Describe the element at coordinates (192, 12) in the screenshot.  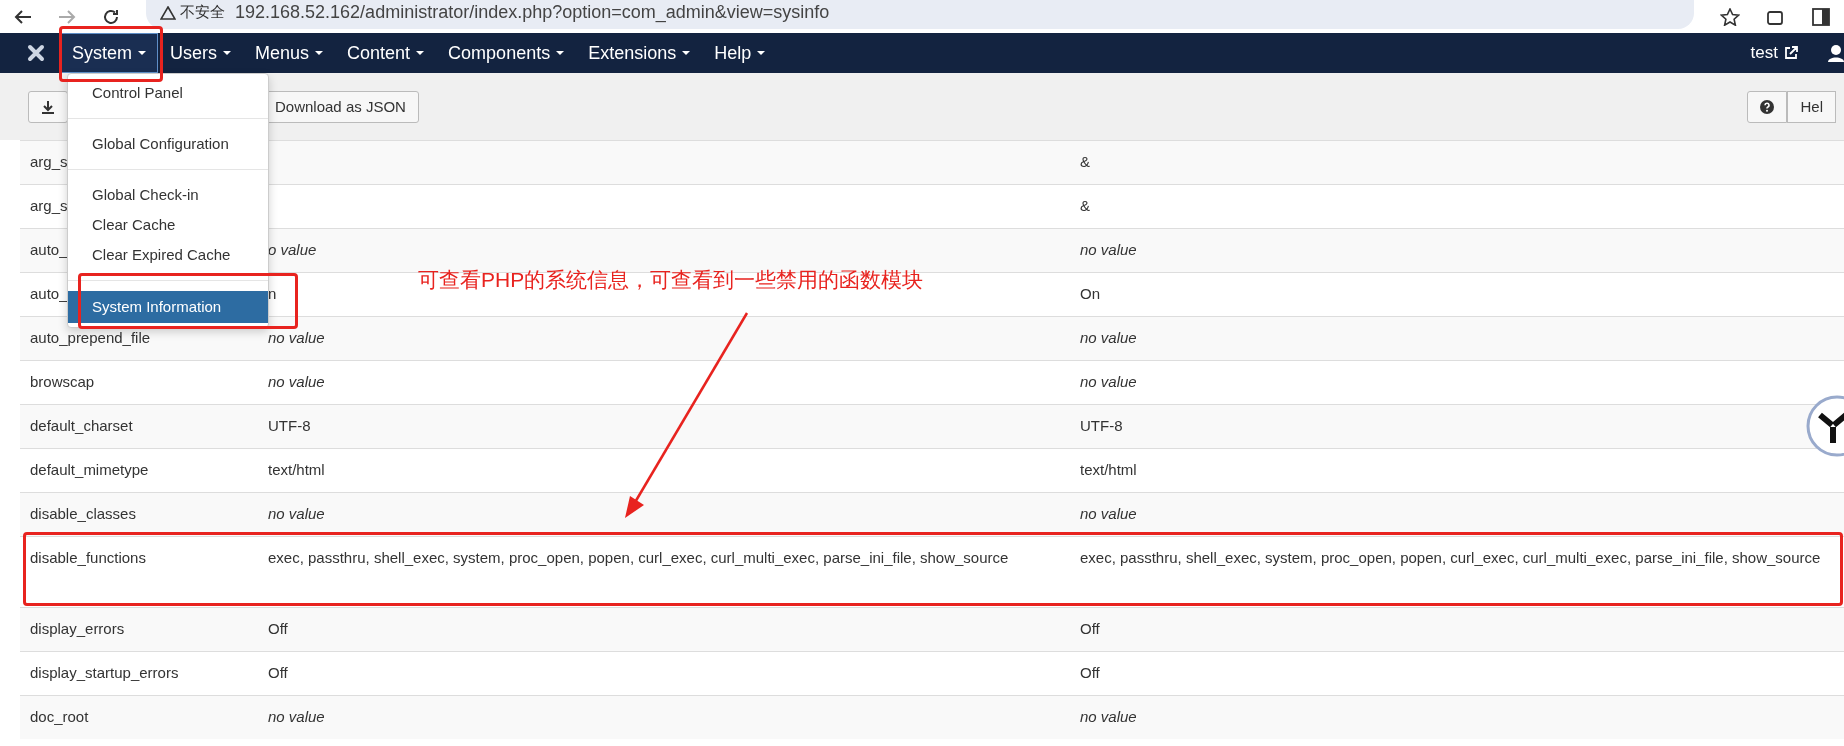
I see `security-label: 不安全` at that location.